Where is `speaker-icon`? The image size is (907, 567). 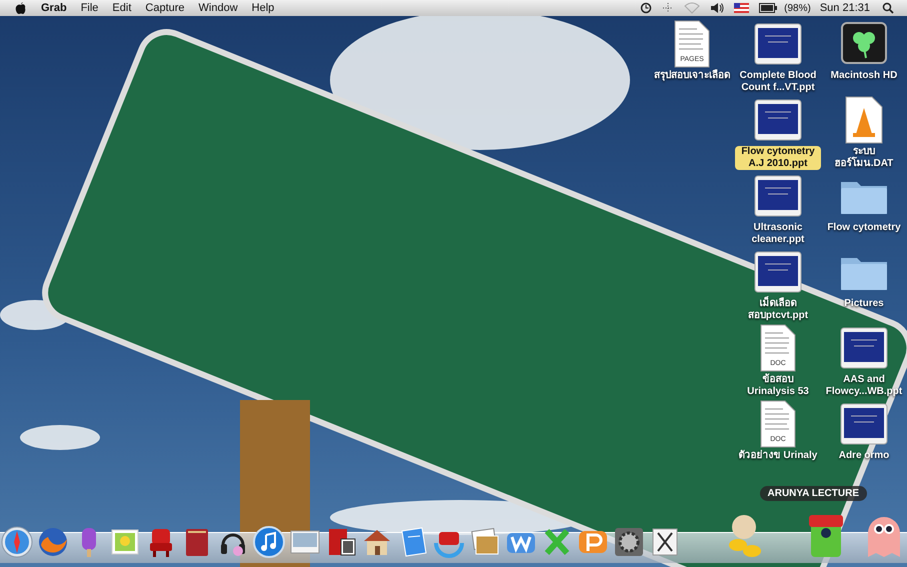
speaker-icon is located at coordinates (717, 8).